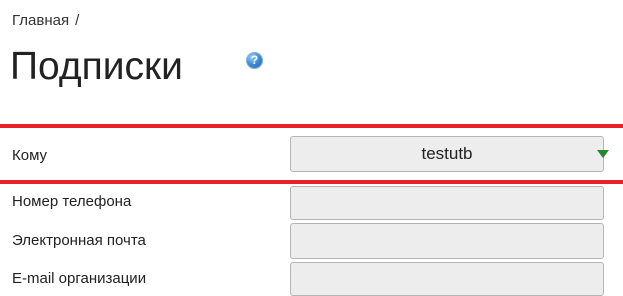 Image resolution: width=623 pixels, height=296 pixels. I want to click on org-email-label: E-mail организации, so click(79, 278).